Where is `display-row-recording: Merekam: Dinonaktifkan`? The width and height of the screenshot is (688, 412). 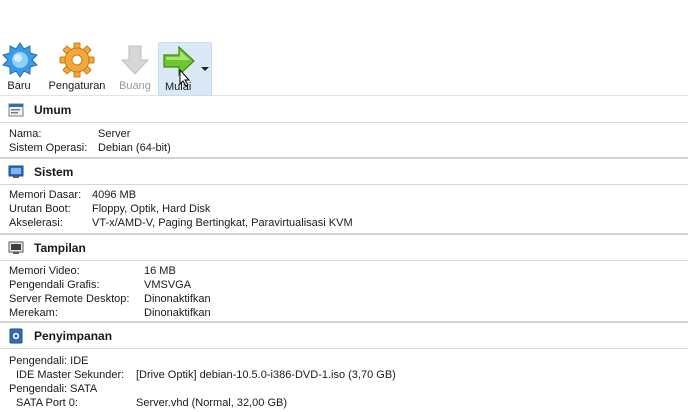 display-row-recording: Merekam: Dinonaktifkan is located at coordinates (348, 313).